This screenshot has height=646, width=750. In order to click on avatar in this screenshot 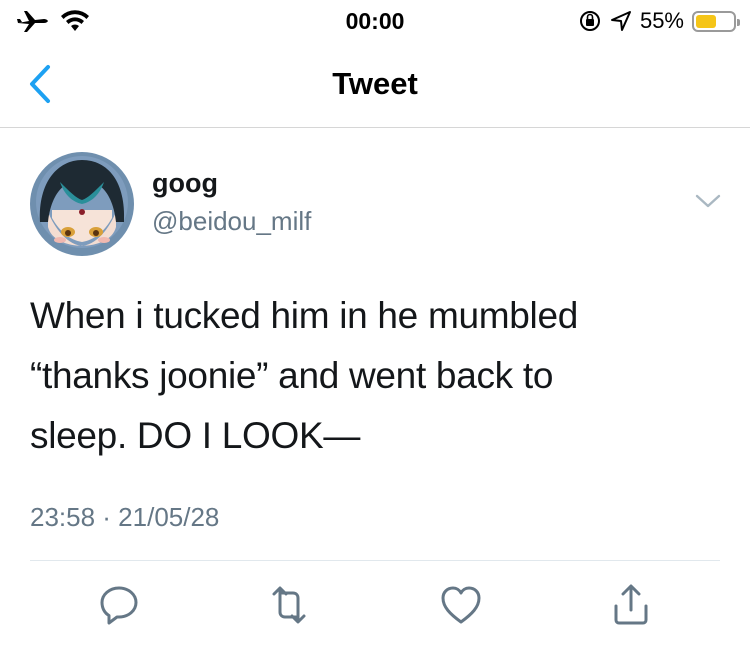, I will do `click(82, 204)`.